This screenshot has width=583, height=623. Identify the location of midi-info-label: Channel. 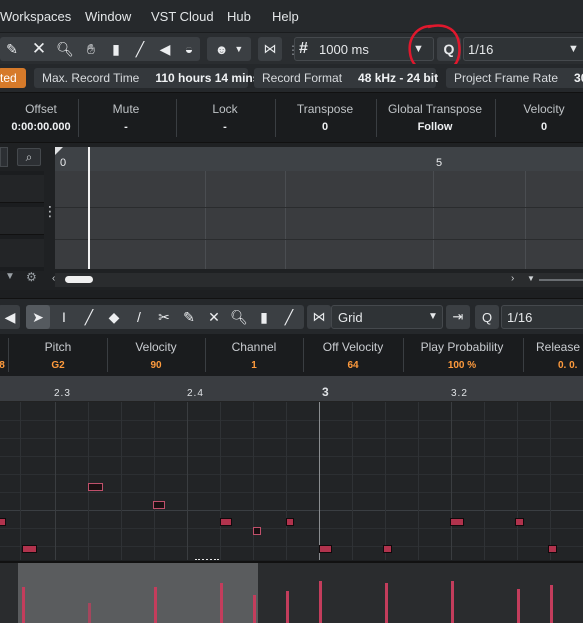
(254, 347).